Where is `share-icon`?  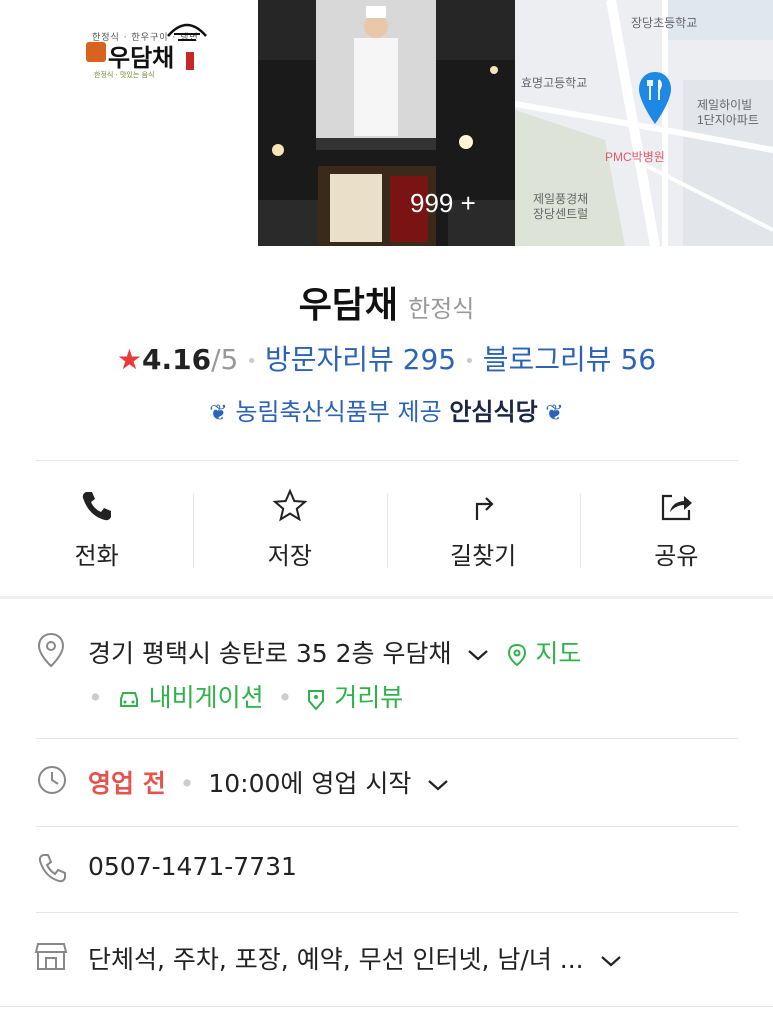 share-icon is located at coordinates (677, 507).